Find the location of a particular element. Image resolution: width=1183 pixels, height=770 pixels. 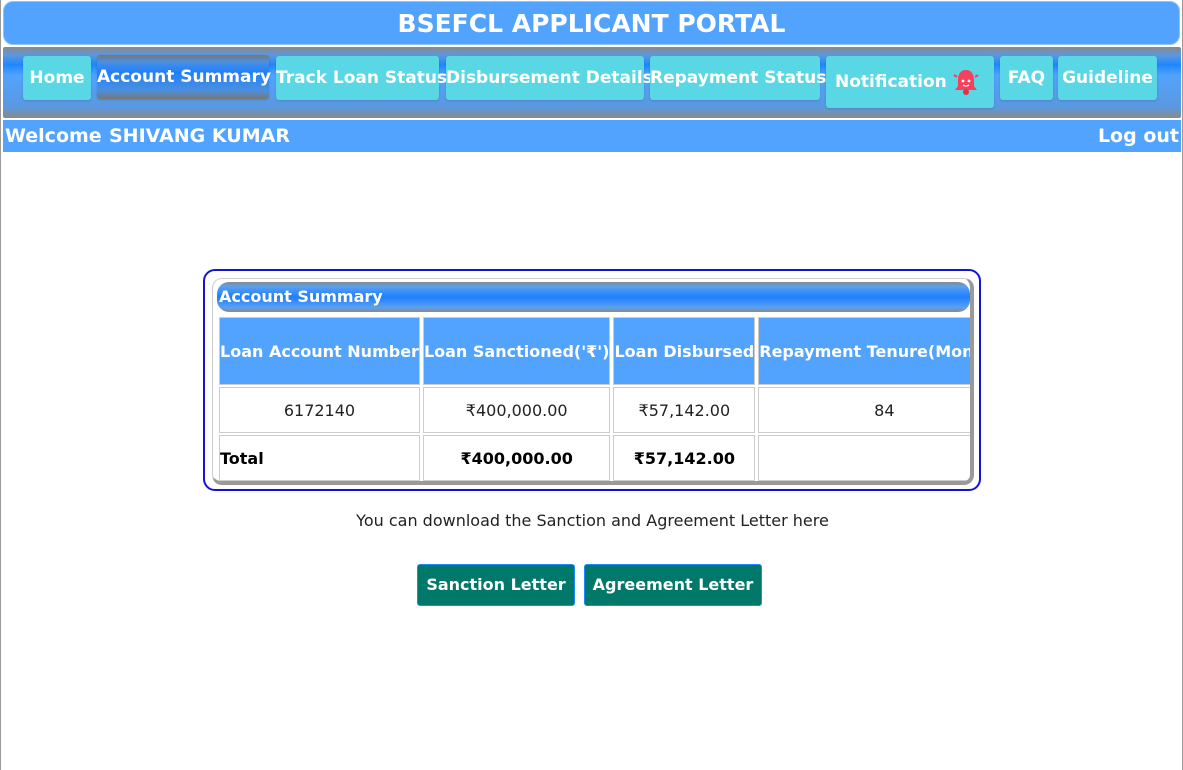

nav-account-summary-label: Account Summary is located at coordinates (184, 77).